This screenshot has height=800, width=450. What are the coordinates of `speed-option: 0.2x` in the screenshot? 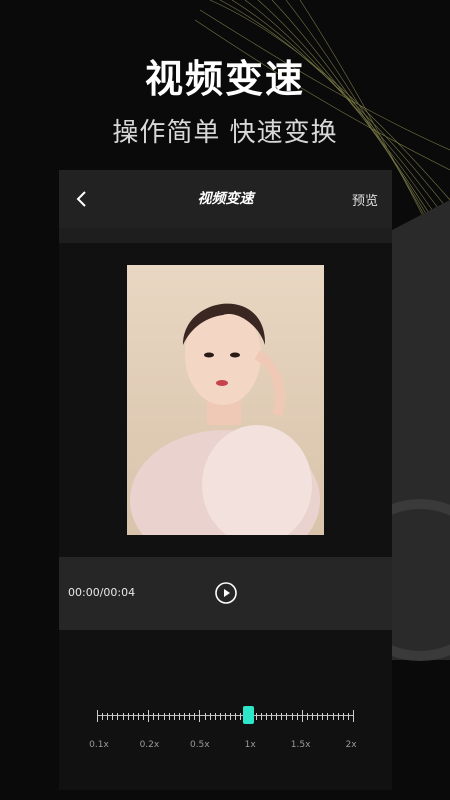 It's located at (149, 745).